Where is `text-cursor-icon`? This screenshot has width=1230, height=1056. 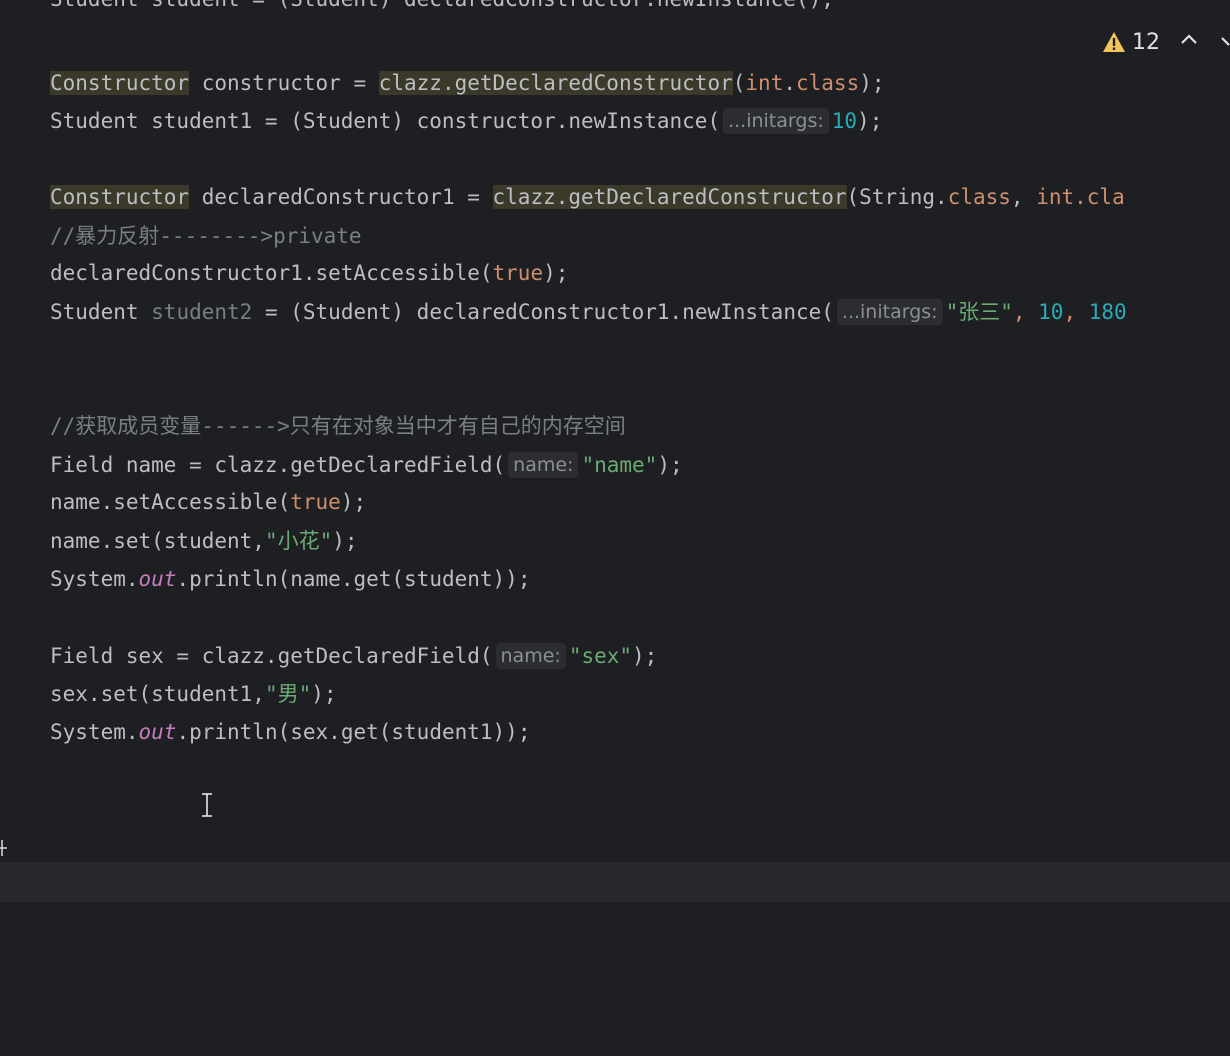 text-cursor-icon is located at coordinates (207, 805).